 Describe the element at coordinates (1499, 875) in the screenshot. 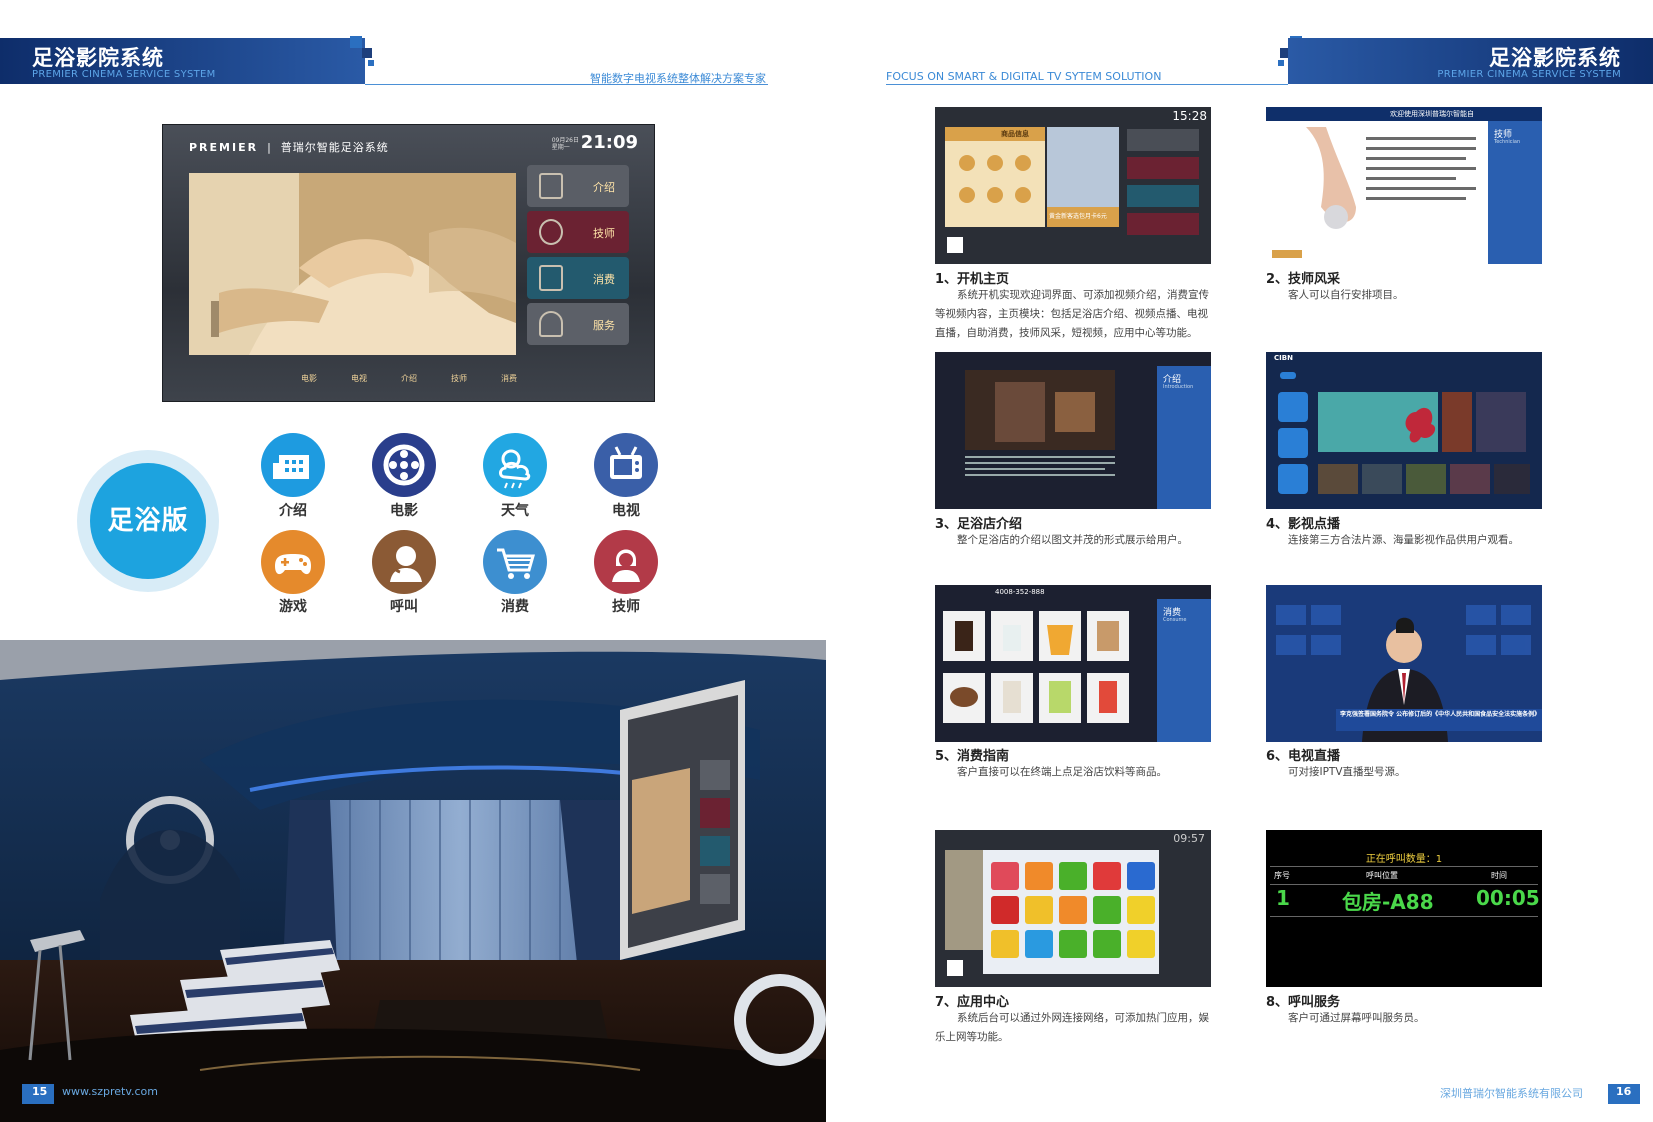

I see `col-header-time: 时间` at that location.